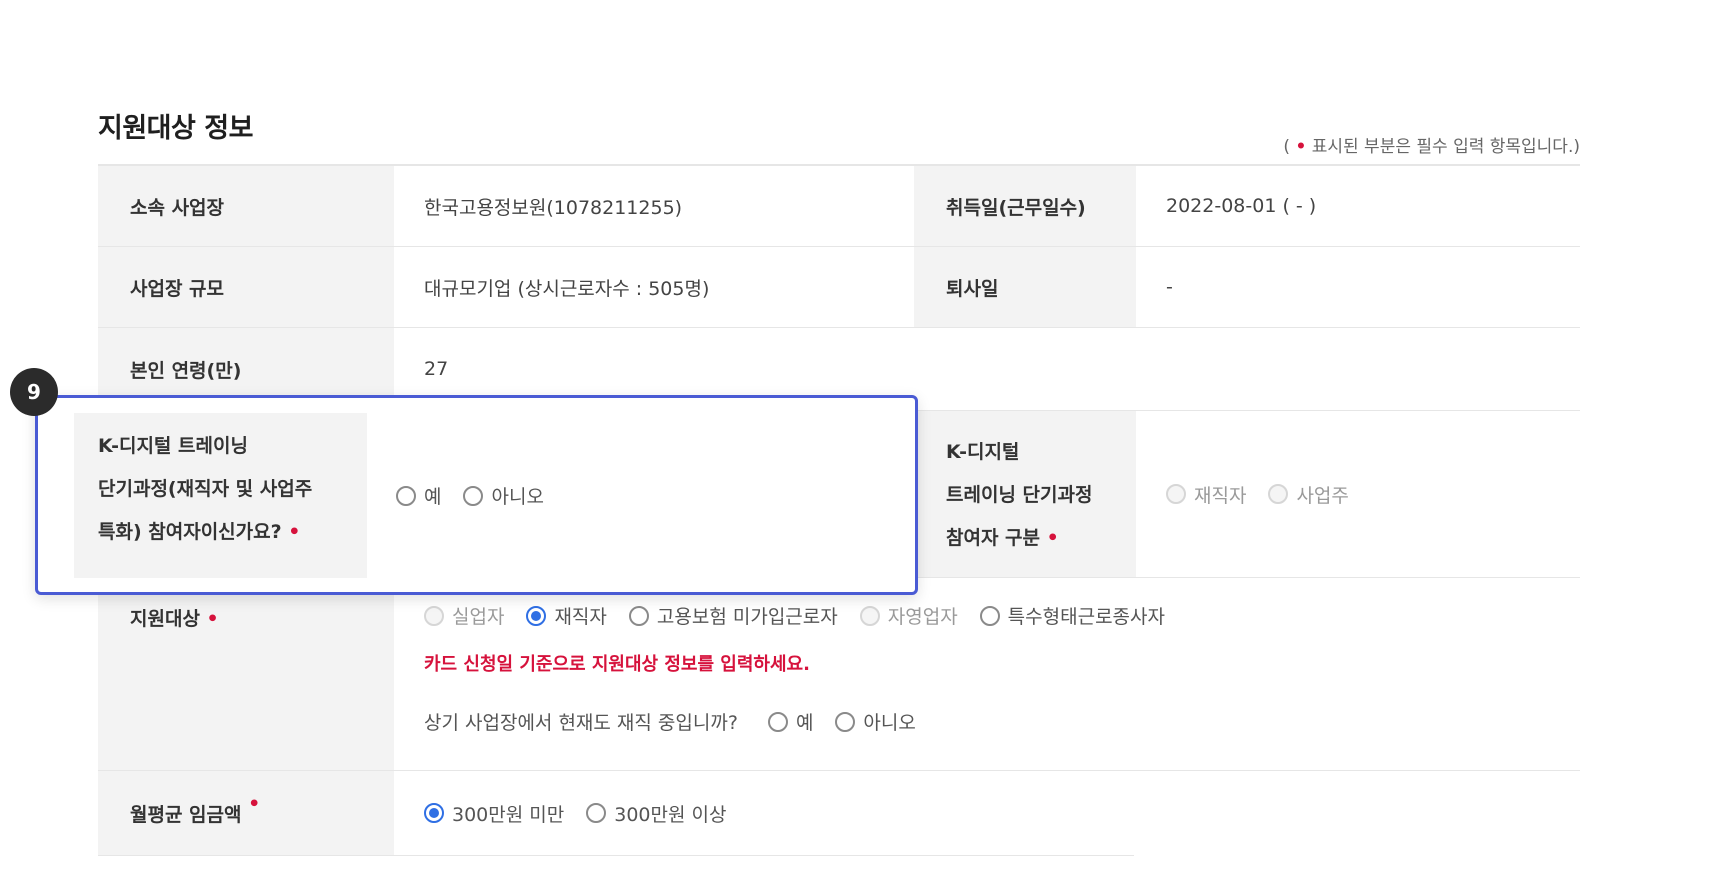 This screenshot has height=892, width=1716. I want to click on required-note-open: (, so click(1287, 147).